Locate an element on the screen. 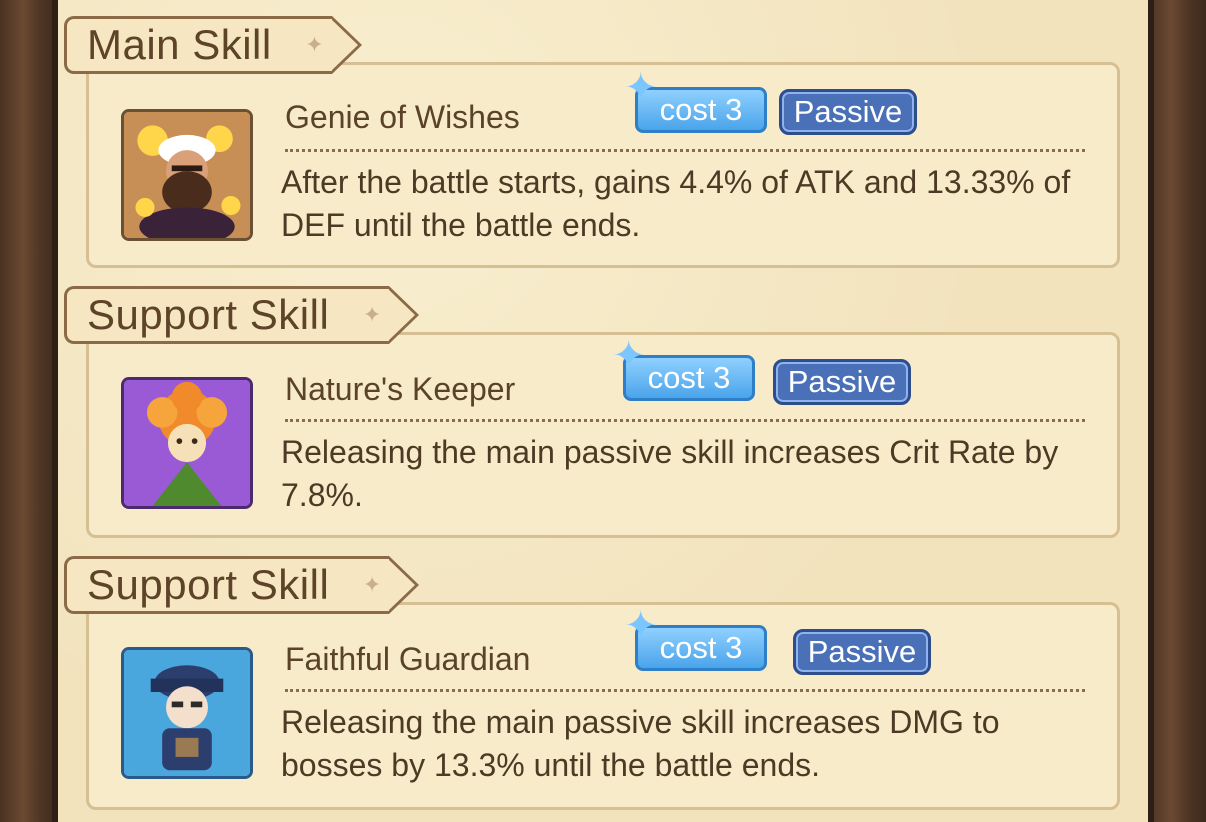  genie-portrait-icon is located at coordinates (187, 175).